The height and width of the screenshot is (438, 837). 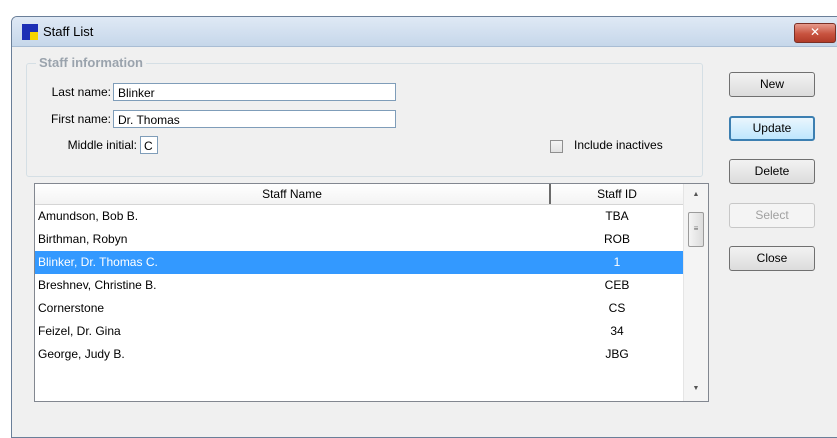 I want to click on table-row: Breshnev, Christine B. CEB, so click(x=359, y=285).